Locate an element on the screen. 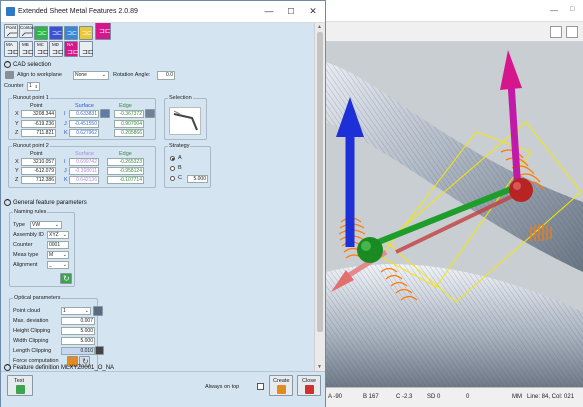 The height and width of the screenshot is (407, 583). max-deviation-input: 0.007 is located at coordinates (78, 321).